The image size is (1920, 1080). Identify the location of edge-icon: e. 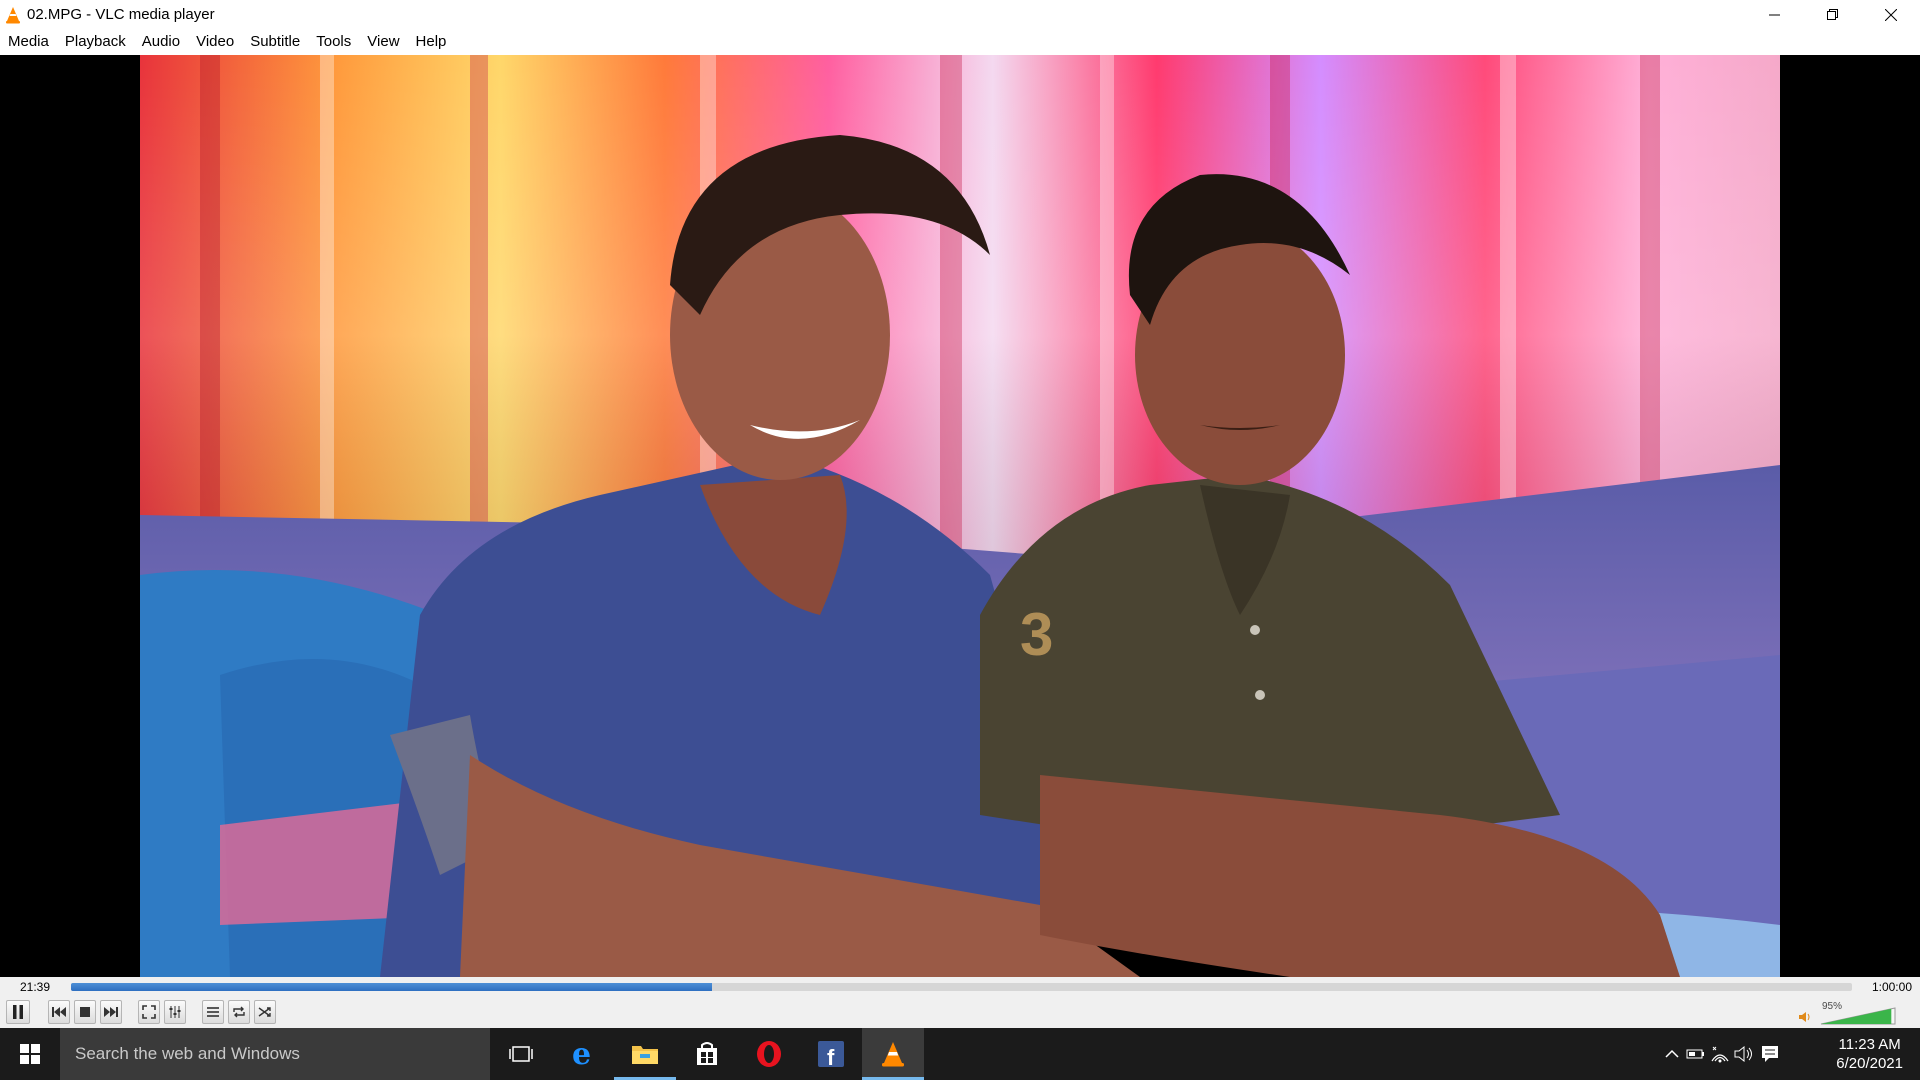
(581, 1054).